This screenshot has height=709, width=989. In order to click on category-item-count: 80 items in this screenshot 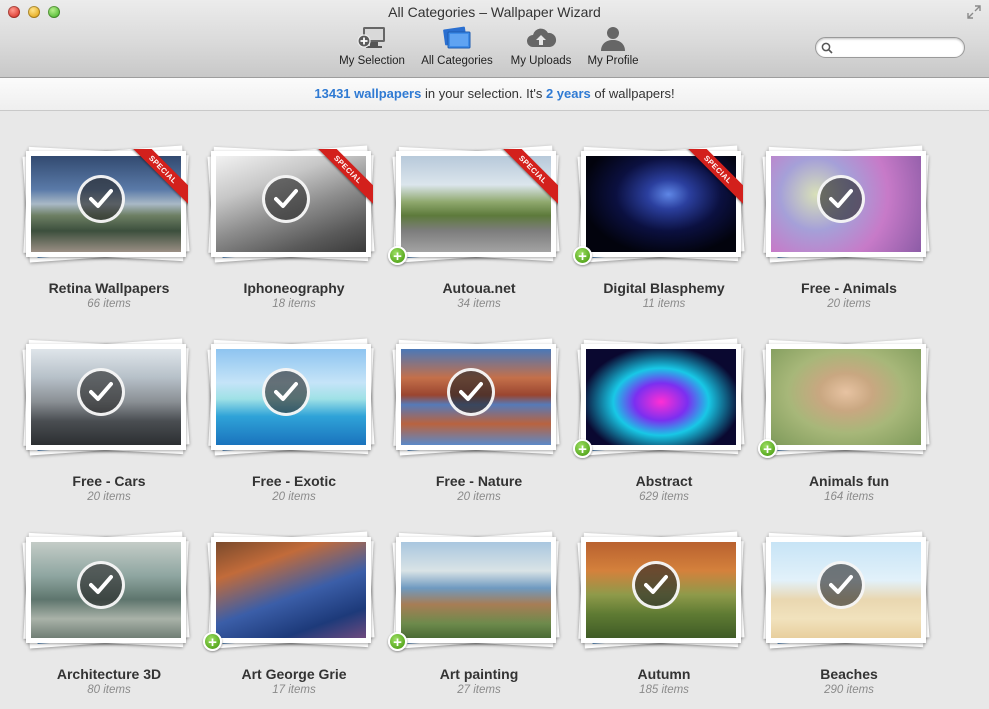, I will do `click(109, 690)`.